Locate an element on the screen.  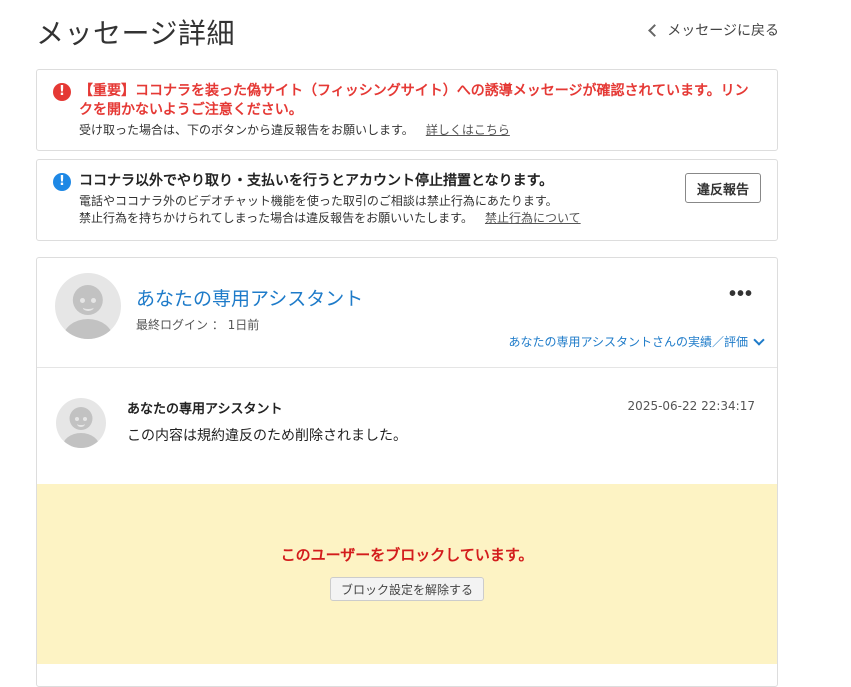
chevron-down-icon is located at coordinates (759, 340).